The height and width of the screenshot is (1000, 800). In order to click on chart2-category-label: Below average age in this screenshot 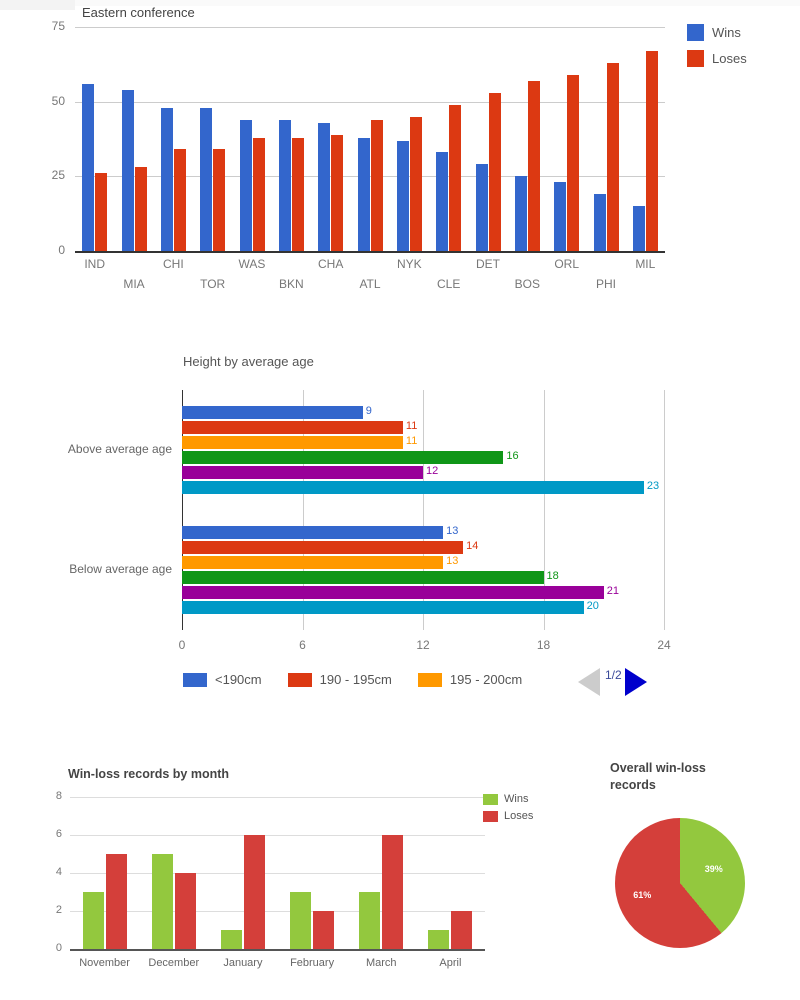, I will do `click(120, 569)`.